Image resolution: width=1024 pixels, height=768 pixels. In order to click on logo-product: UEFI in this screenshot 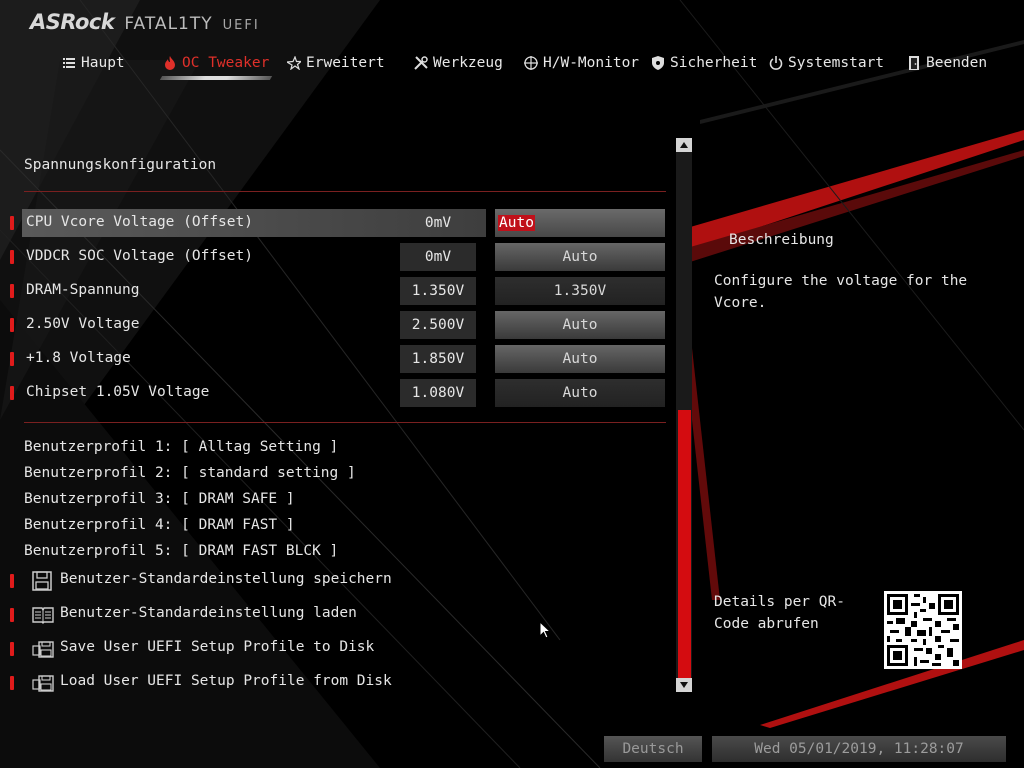, I will do `click(241, 25)`.